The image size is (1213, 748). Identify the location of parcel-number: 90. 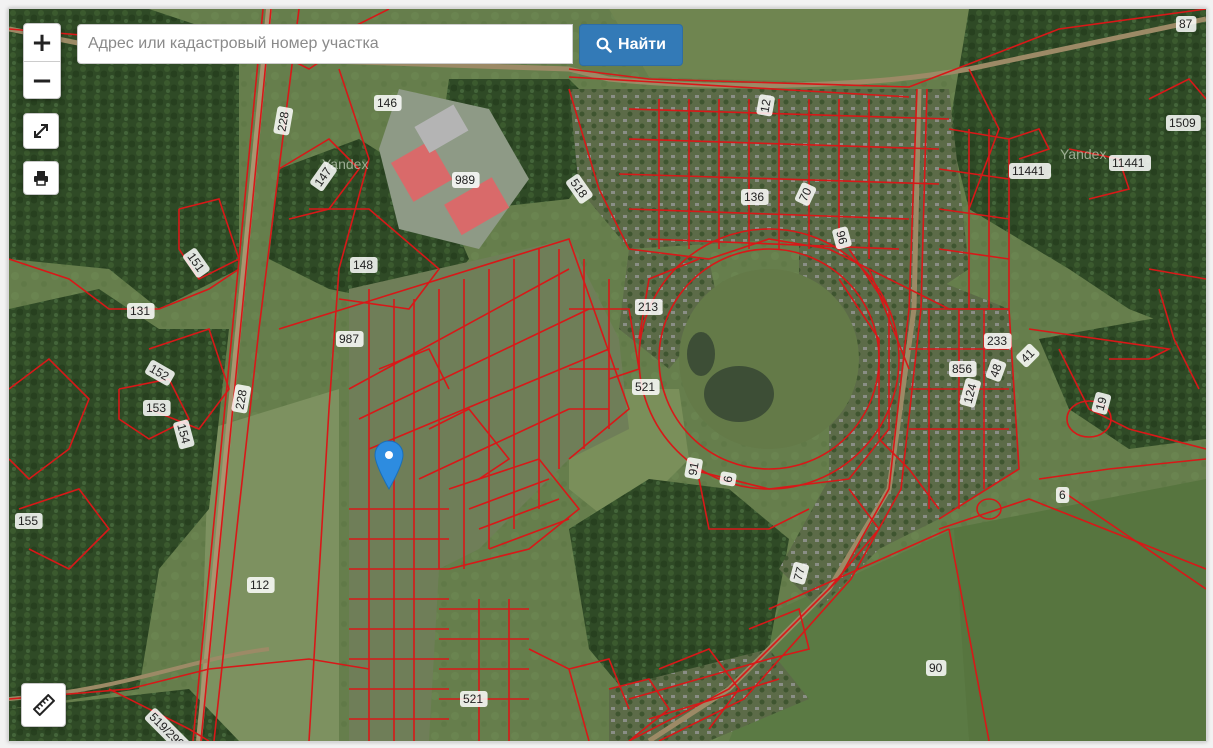
(936, 668).